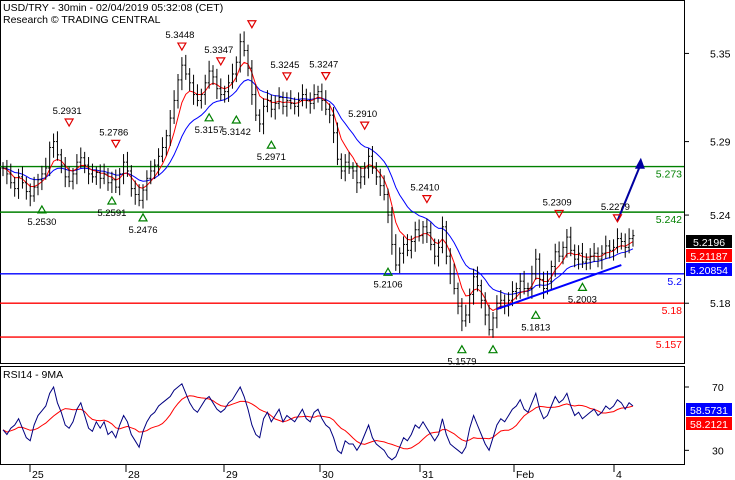  I want to click on swing-low-label-20: 5.1813, so click(535, 327).